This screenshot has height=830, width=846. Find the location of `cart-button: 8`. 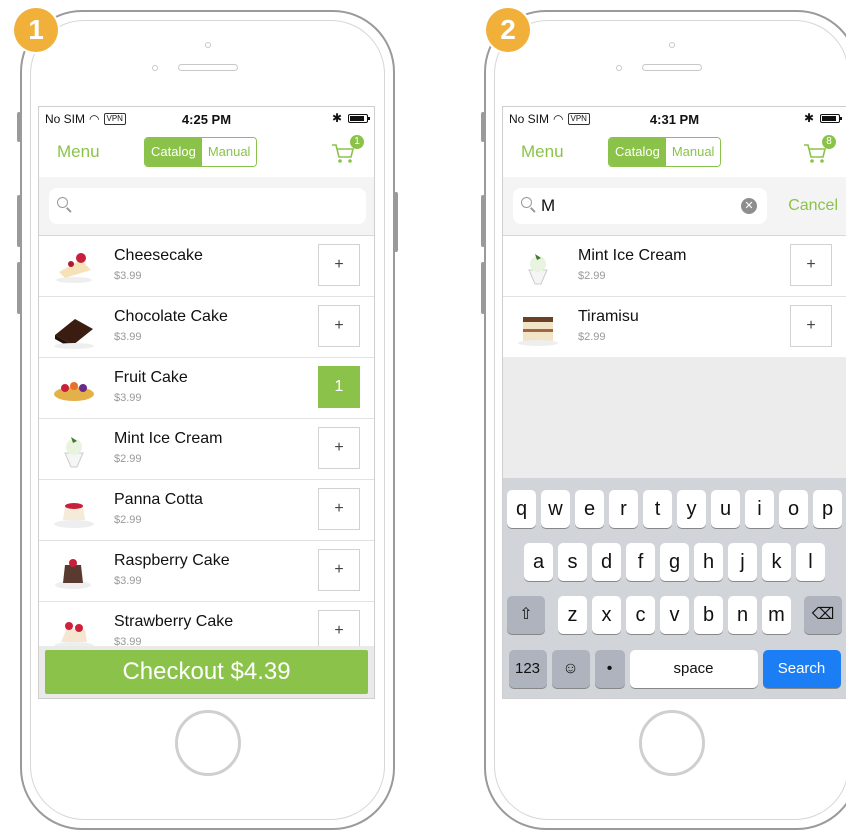

cart-button: 8 is located at coordinates (819, 150).